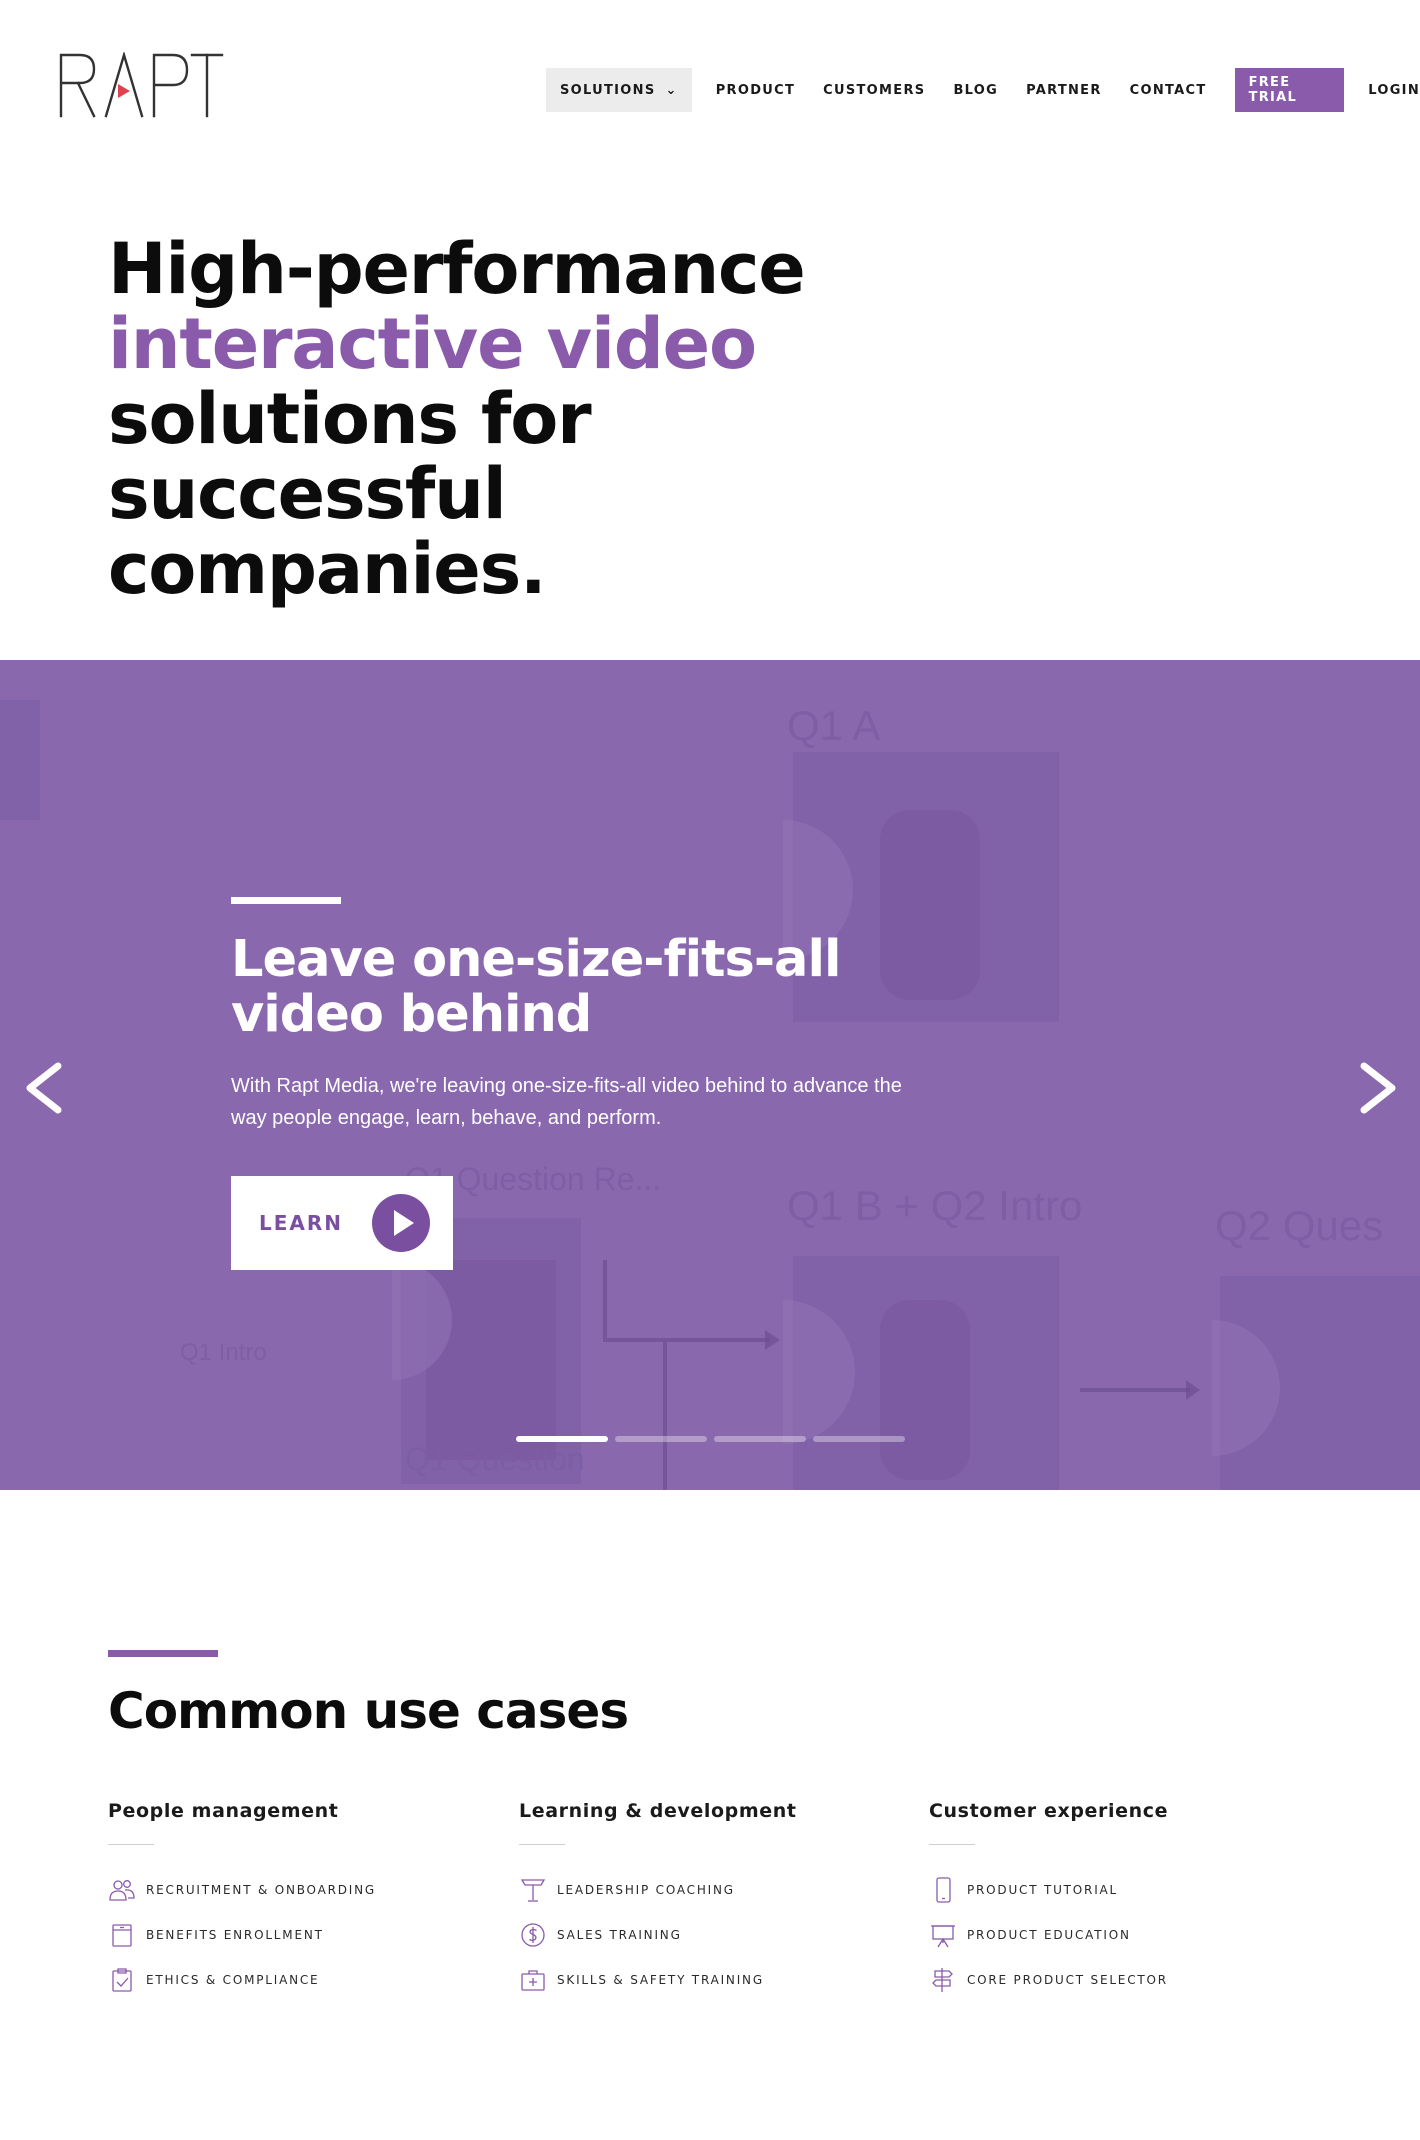 The image size is (1420, 2140). What do you see at coordinates (942, 1979) in the screenshot?
I see `signpost-icon` at bounding box center [942, 1979].